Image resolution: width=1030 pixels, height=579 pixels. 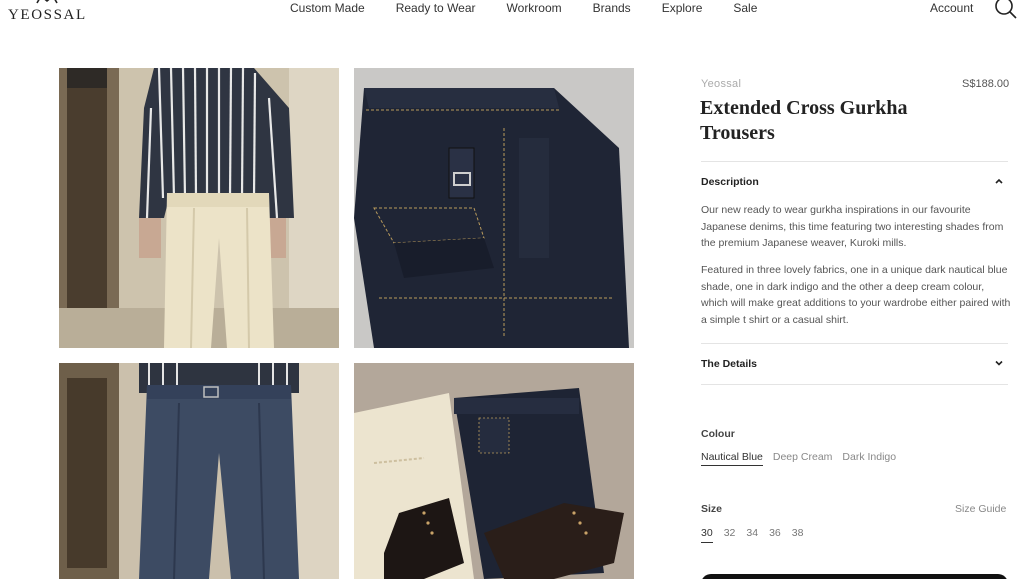 What do you see at coordinates (986, 84) in the screenshot?
I see `product-price: S$188.00` at bounding box center [986, 84].